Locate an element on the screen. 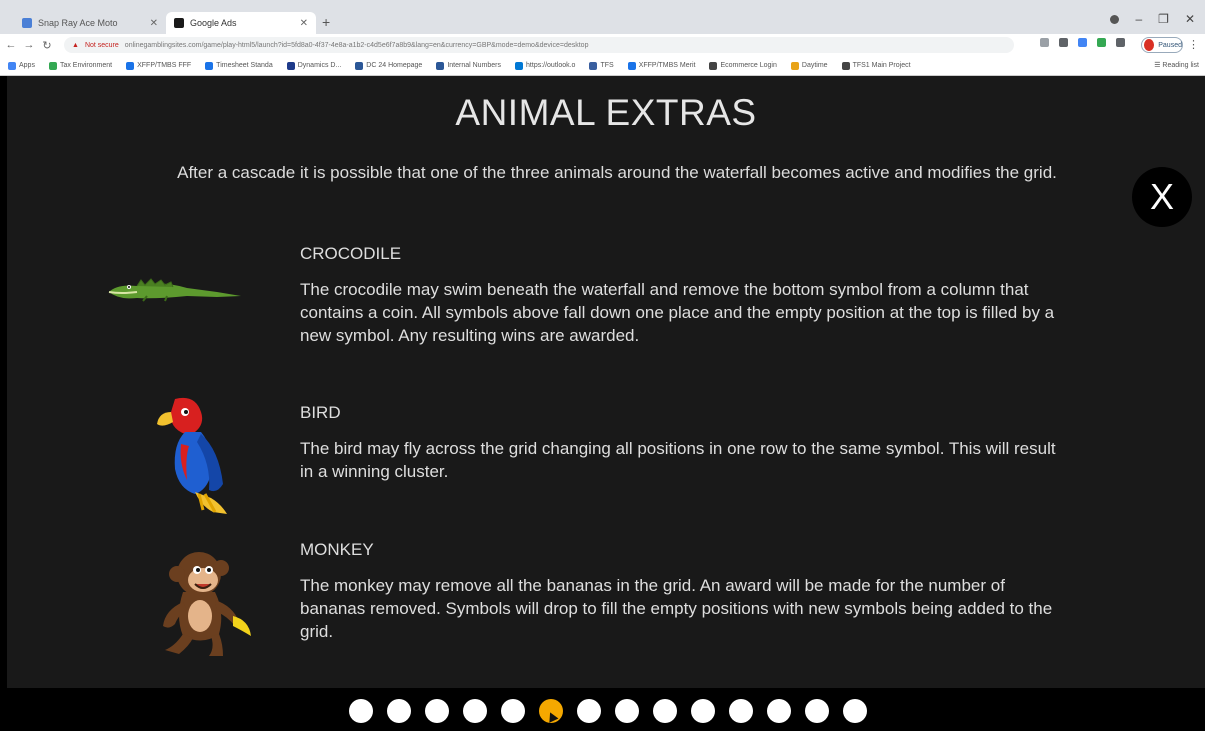 This screenshot has width=1205, height=731. zoom-icon is located at coordinates (1044, 42).